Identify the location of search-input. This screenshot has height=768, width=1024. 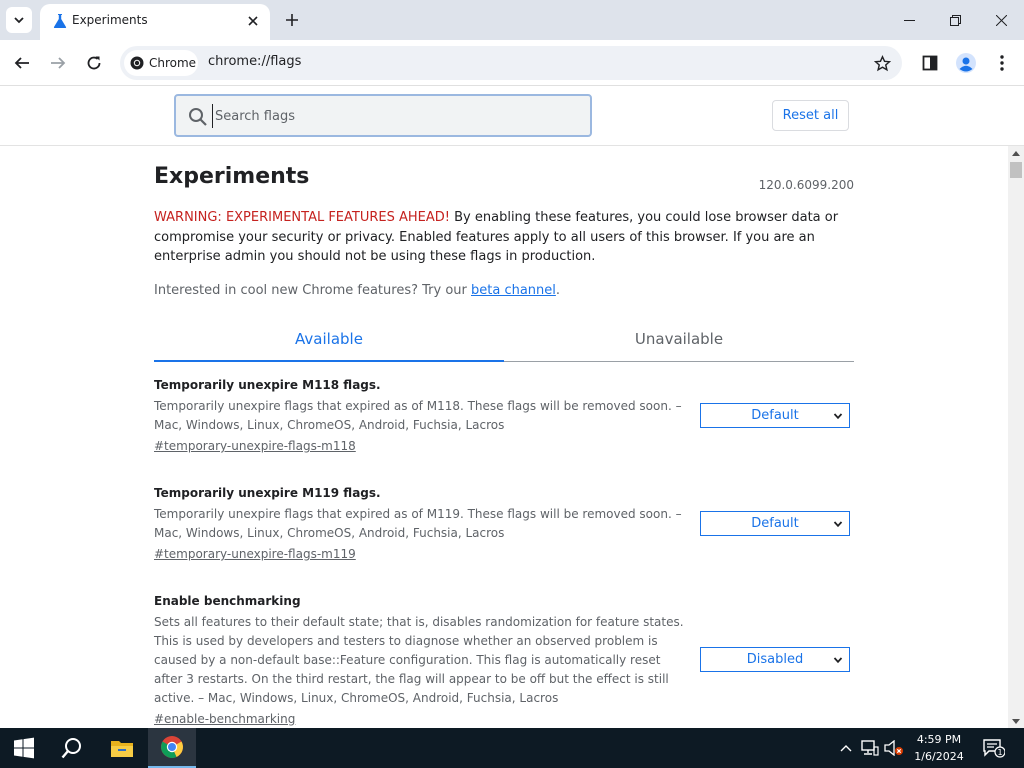
(392, 116).